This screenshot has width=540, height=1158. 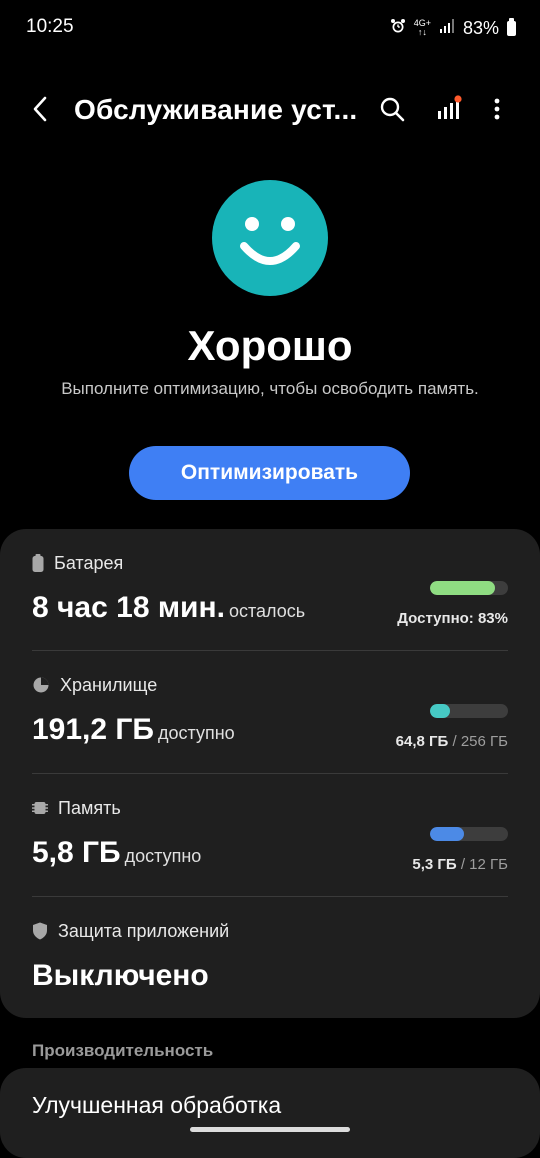 What do you see at coordinates (40, 931) in the screenshot?
I see `shield-icon` at bounding box center [40, 931].